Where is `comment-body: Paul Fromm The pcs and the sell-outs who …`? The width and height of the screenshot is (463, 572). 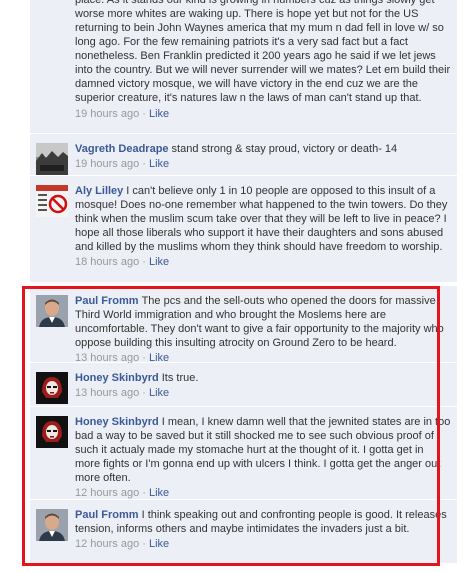 comment-body: Paul Fromm The pcs and the sell-outs who … is located at coordinates (263, 330).